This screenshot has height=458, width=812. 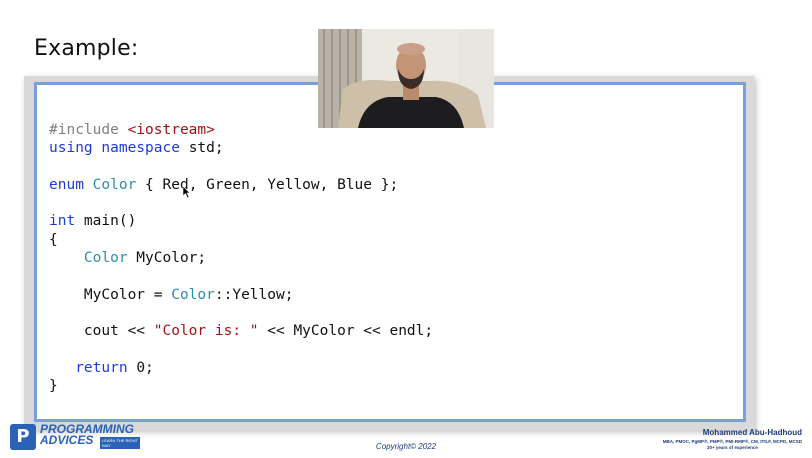 What do you see at coordinates (752, 432) in the screenshot?
I see `author-name: Mohammed Abu-Hadhoud` at bounding box center [752, 432].